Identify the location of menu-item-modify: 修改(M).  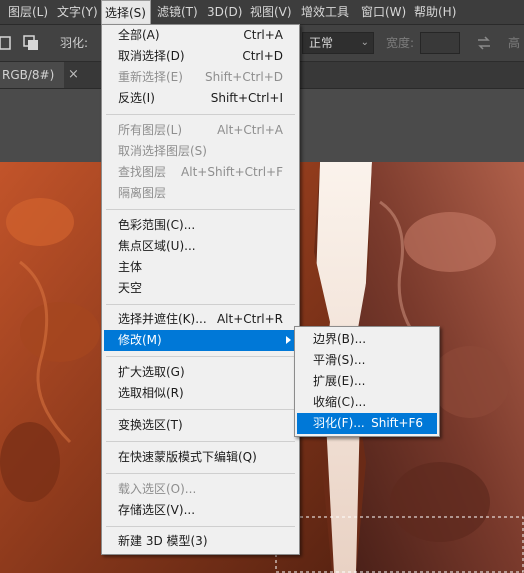
(200, 340).